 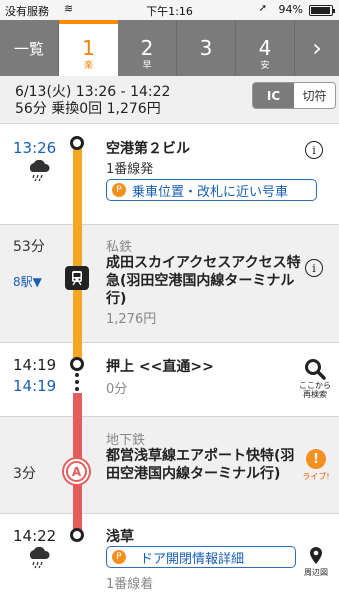 I want to click on tab-route-4: 4 安, so click(x=265, y=48).